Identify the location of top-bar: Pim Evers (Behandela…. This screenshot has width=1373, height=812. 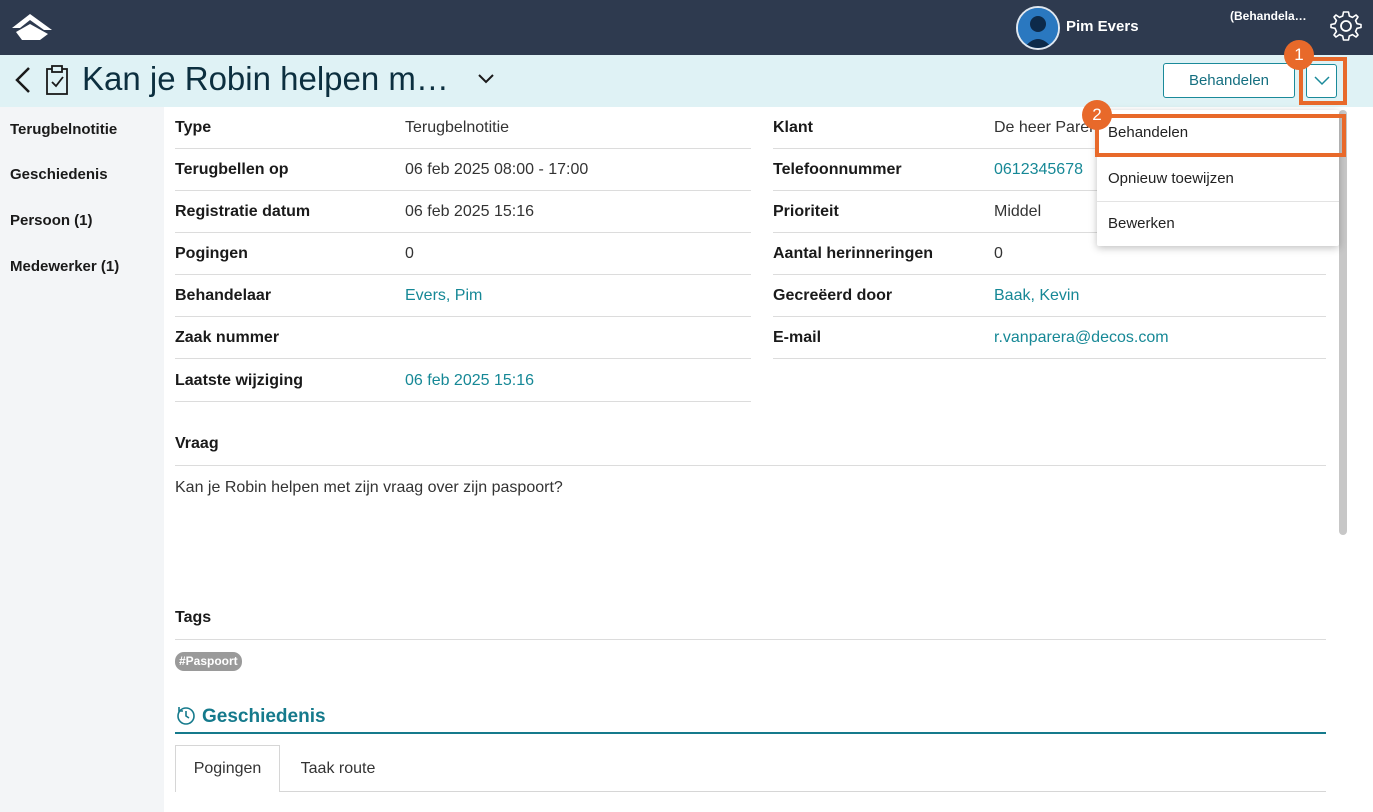
(686, 27).